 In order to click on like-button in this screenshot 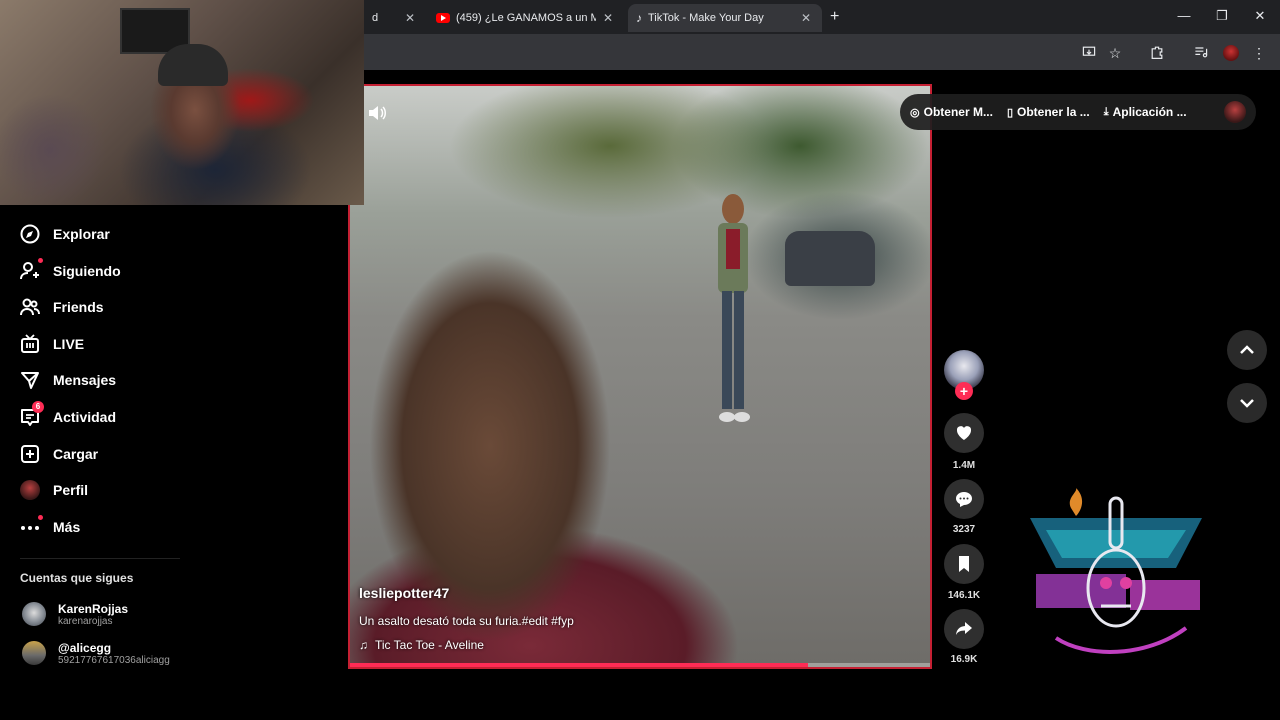, I will do `click(964, 433)`.